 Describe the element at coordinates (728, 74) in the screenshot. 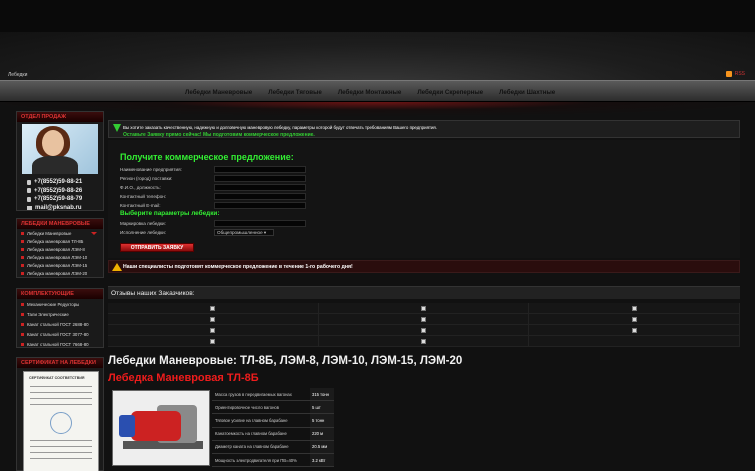

I see `rss-icon` at that location.